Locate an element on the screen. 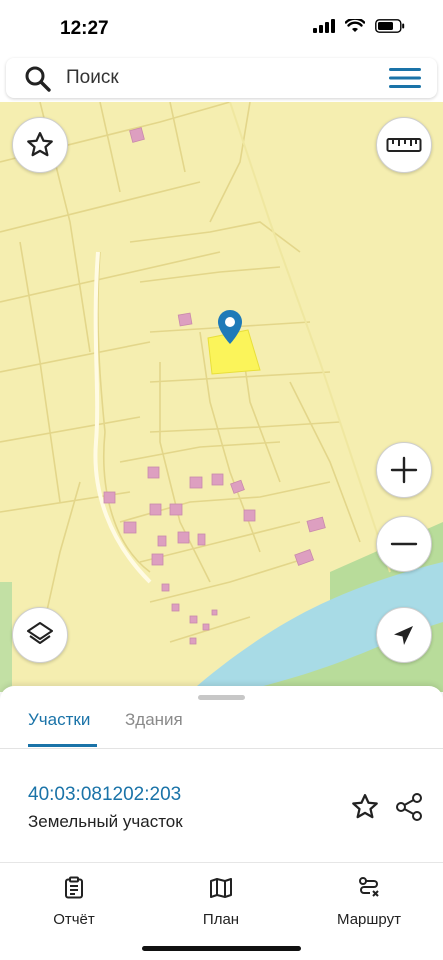  search-bar is located at coordinates (221, 78).